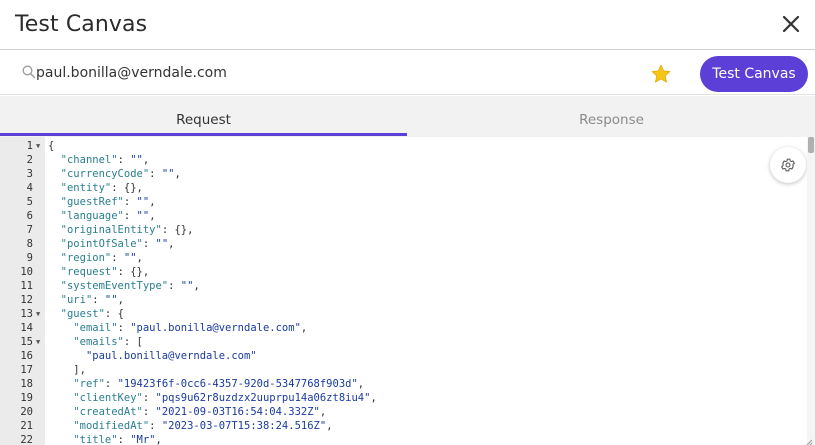  What do you see at coordinates (26, 314) in the screenshot?
I see `line-number: 13` at bounding box center [26, 314].